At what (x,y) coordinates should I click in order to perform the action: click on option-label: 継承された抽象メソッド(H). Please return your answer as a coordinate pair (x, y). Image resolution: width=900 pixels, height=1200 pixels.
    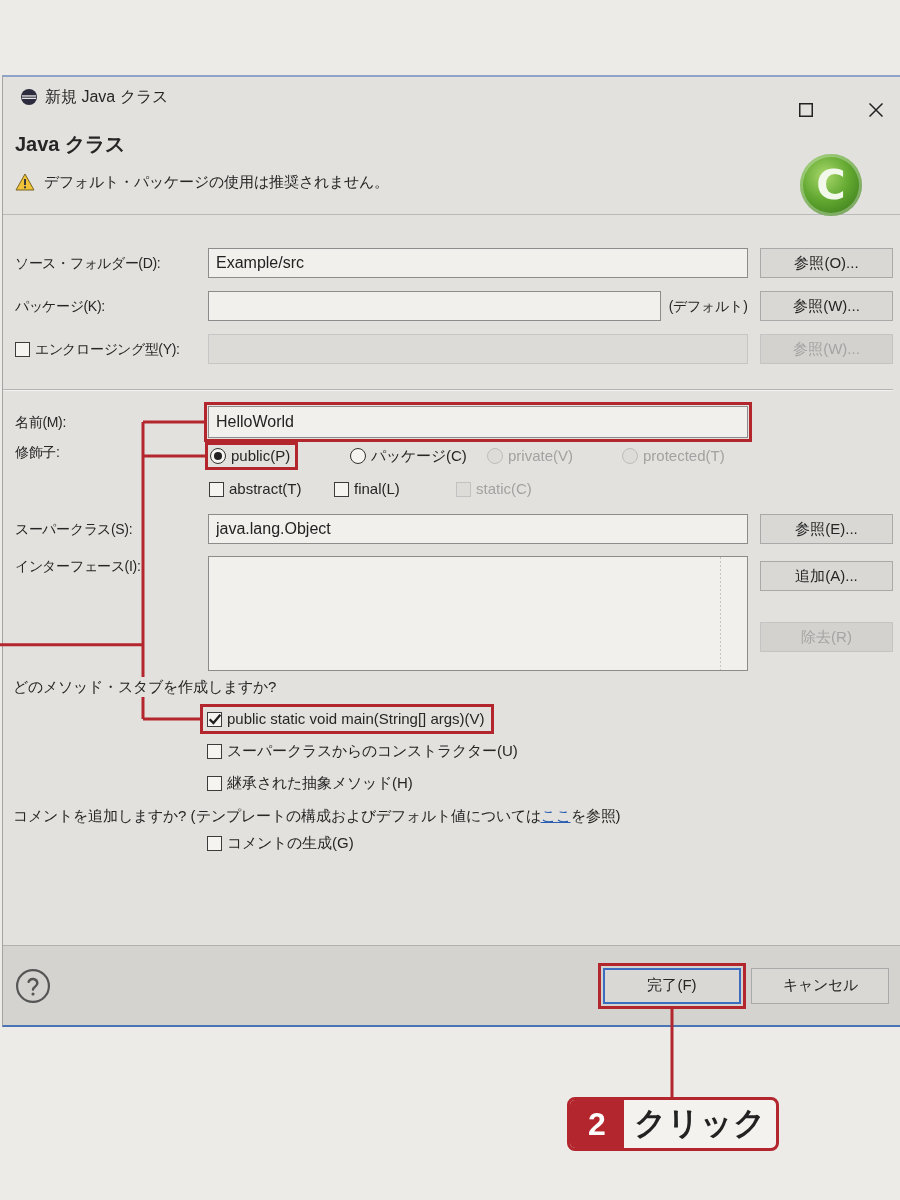
    Looking at the image, I should click on (320, 783).